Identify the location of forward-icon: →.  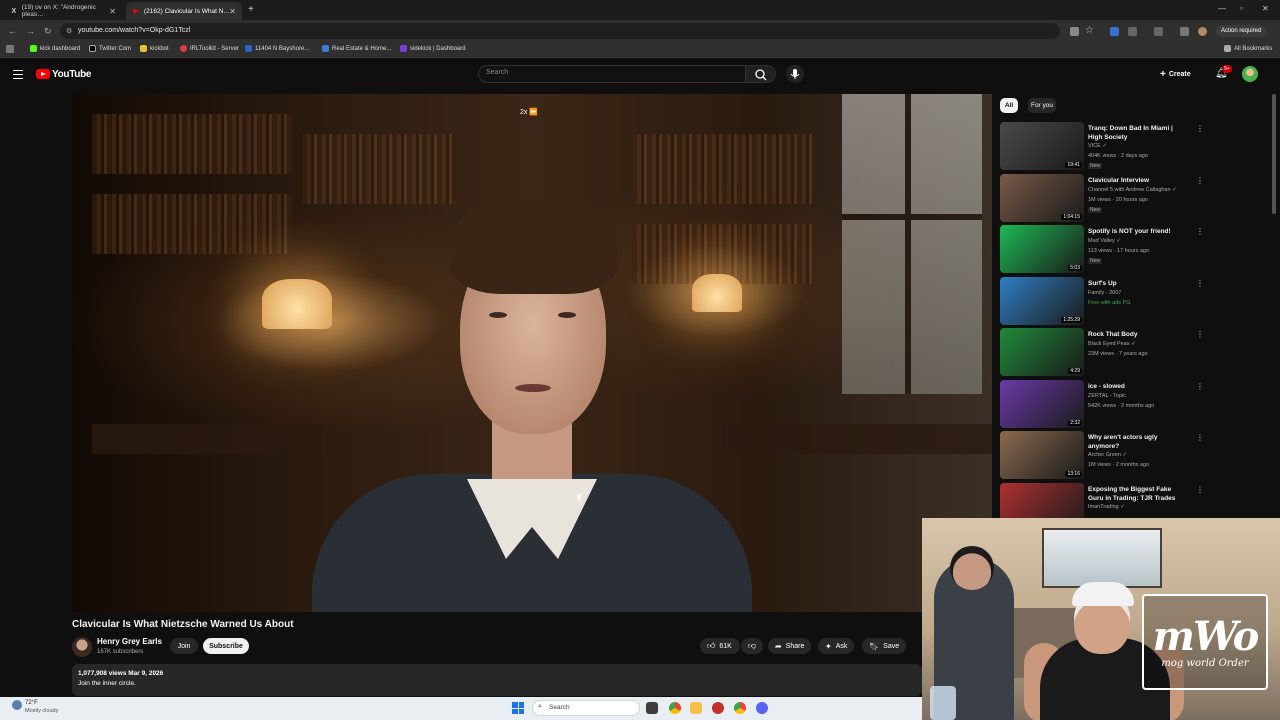
(30, 31).